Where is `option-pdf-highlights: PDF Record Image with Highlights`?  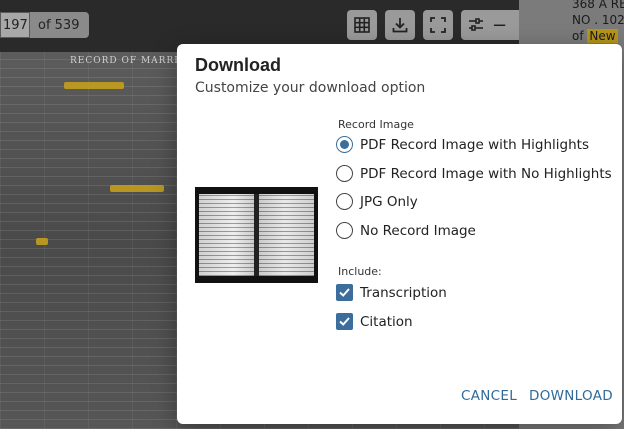
option-pdf-highlights: PDF Record Image with Highlights is located at coordinates (462, 144).